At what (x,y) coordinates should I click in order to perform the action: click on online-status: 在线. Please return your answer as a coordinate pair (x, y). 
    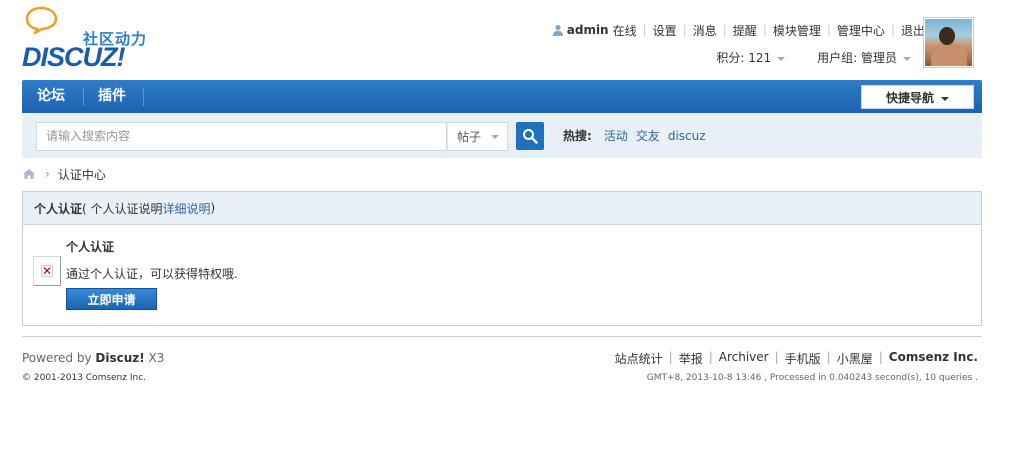
    Looking at the image, I should click on (625, 30).